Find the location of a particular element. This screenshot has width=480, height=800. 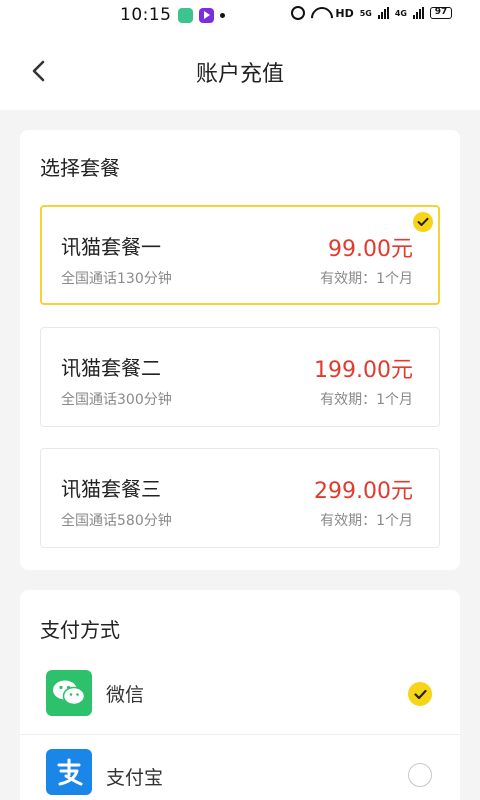

wifi-icon is located at coordinates (320, 13).